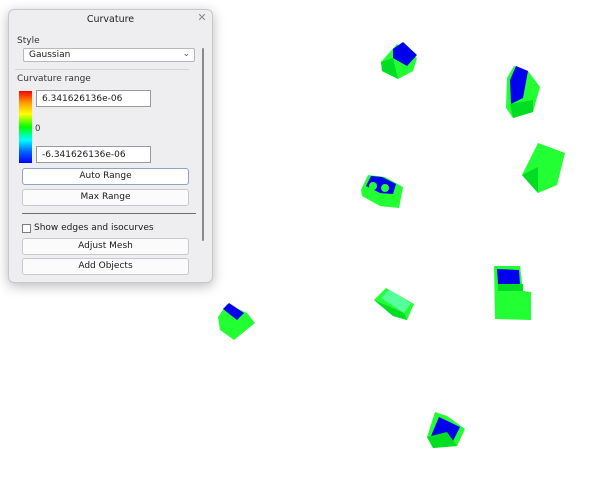  What do you see at coordinates (94, 228) in the screenshot?
I see `show-edges-label: Show edges and isocurves` at bounding box center [94, 228].